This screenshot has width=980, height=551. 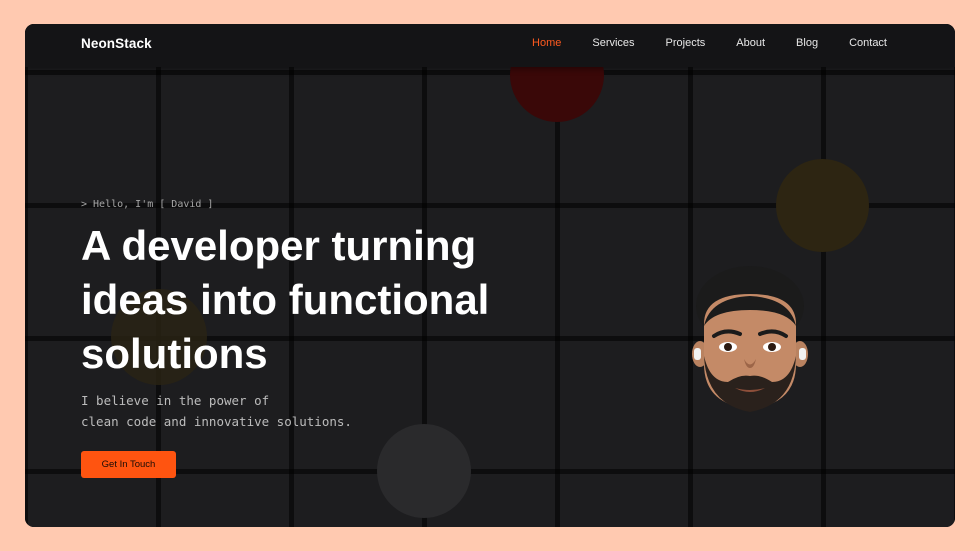 I want to click on headline-line: solutions, so click(x=174, y=353).